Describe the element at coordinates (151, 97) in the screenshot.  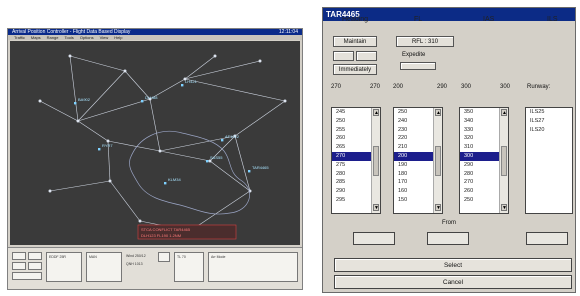
I see `aircraft-label: DLH88` at that location.